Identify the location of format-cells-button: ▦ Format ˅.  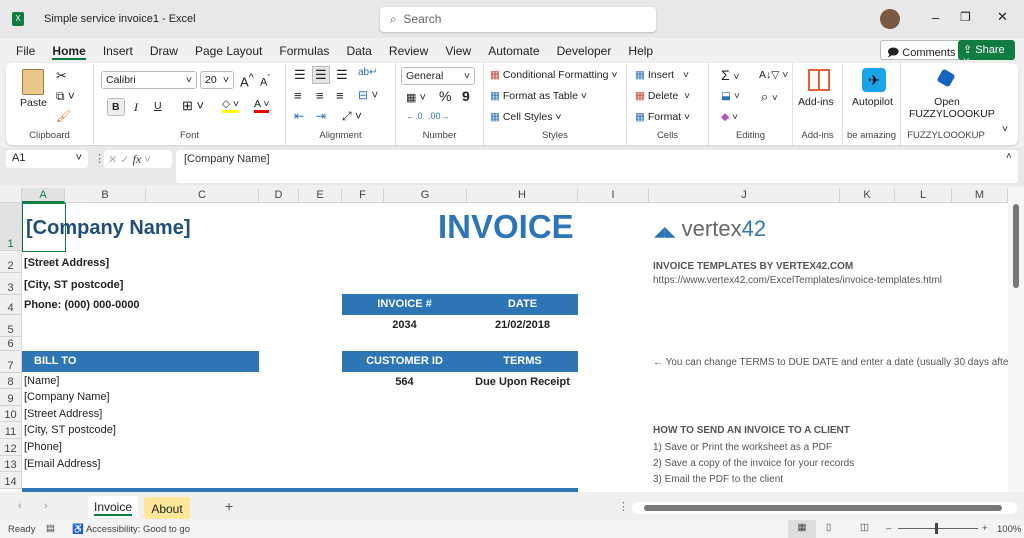
(662, 117).